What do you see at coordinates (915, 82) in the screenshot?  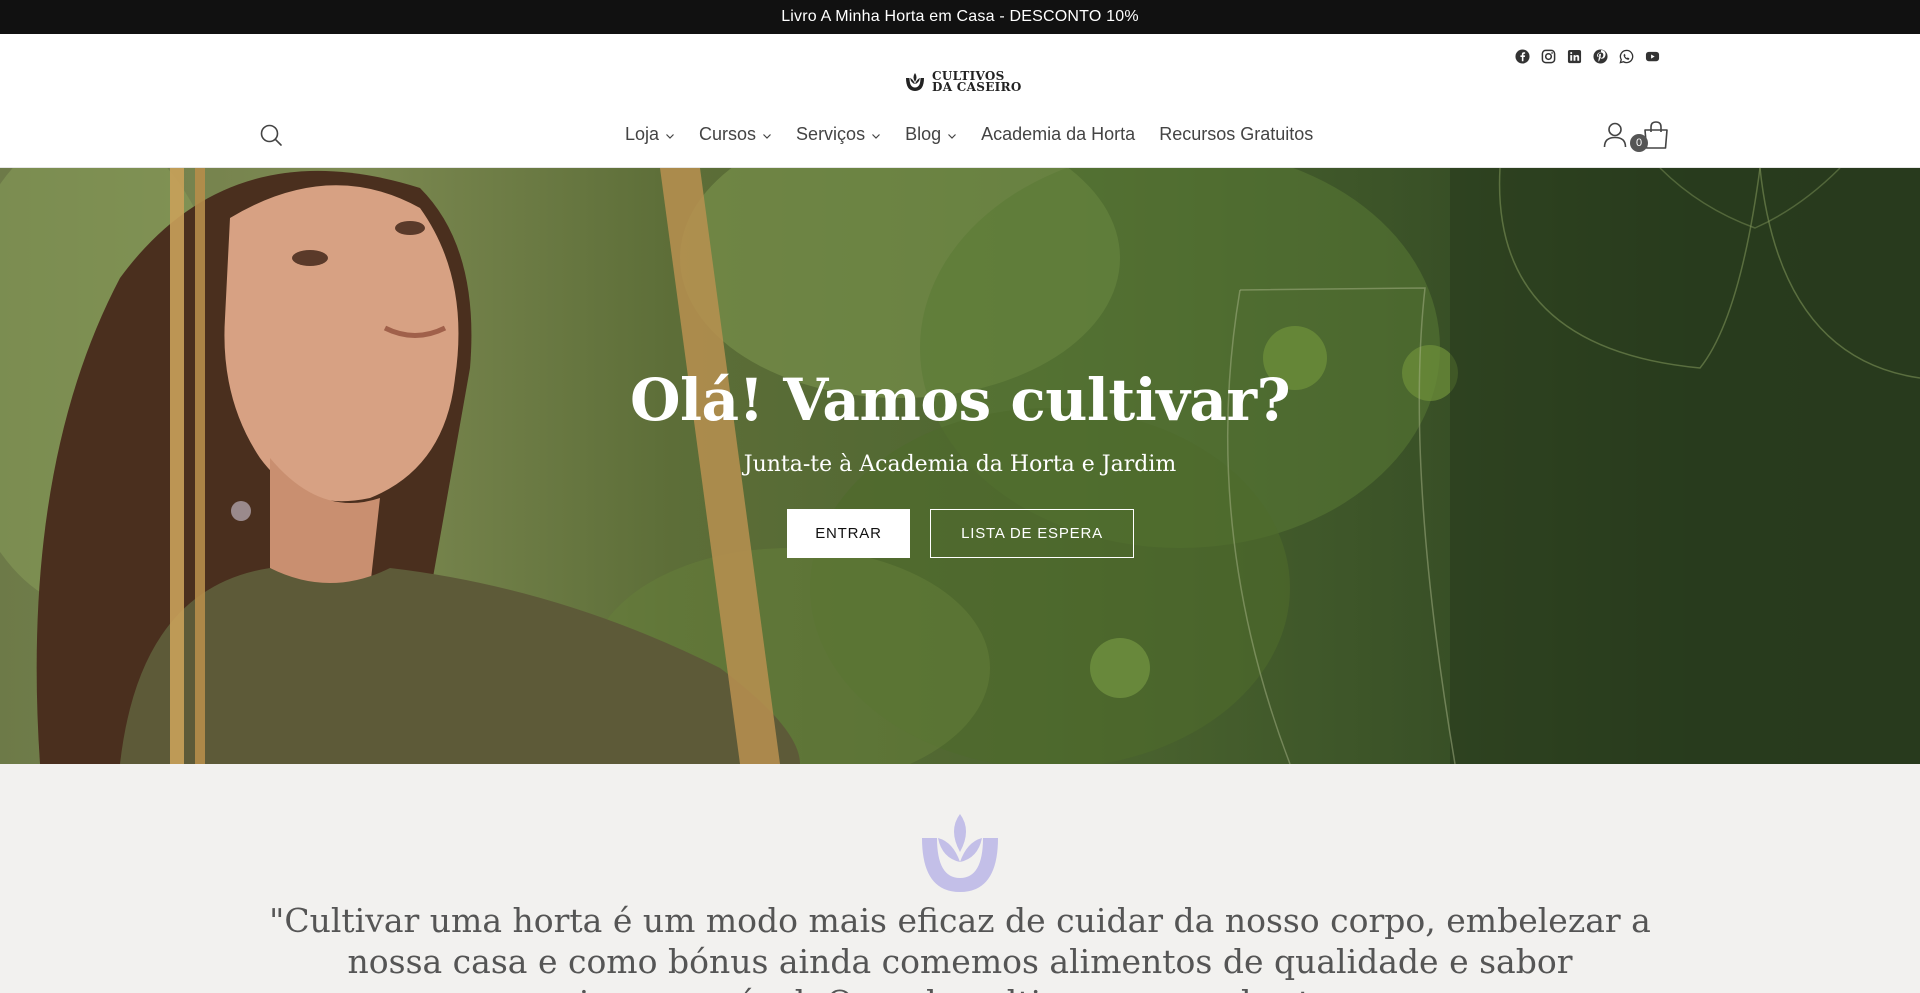 I see `sprout-logo-icon` at bounding box center [915, 82].